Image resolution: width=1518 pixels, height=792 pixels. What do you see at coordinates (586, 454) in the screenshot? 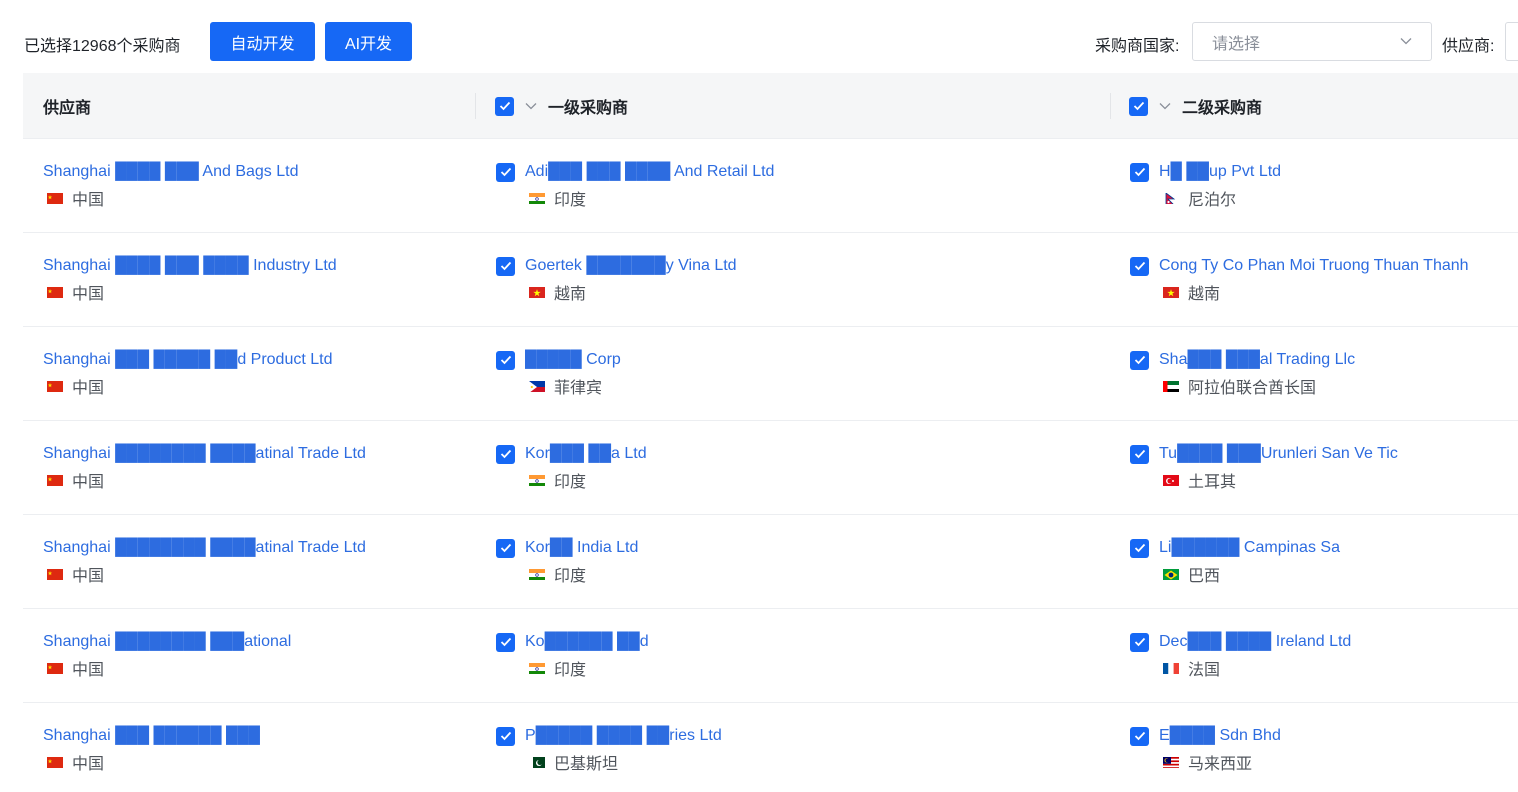
I see `level1-name-link: Kor███ ██a Ltd` at bounding box center [586, 454].